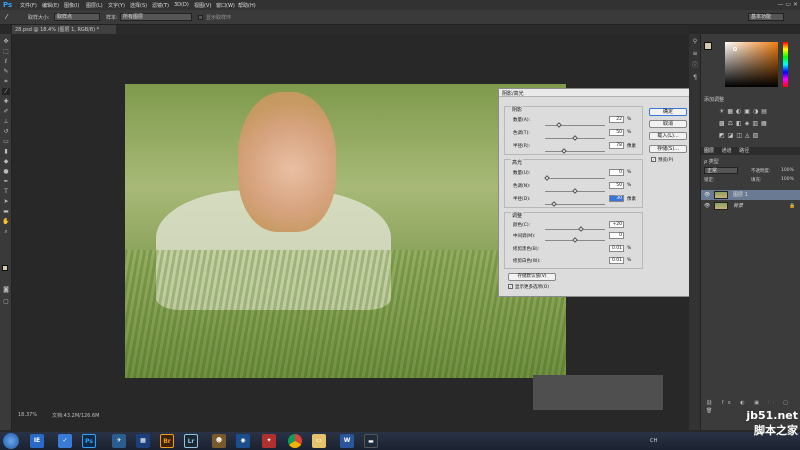 The image size is (800, 450). Describe the element at coordinates (319, 441) in the screenshot. I see `folder-icon: ▭` at that location.